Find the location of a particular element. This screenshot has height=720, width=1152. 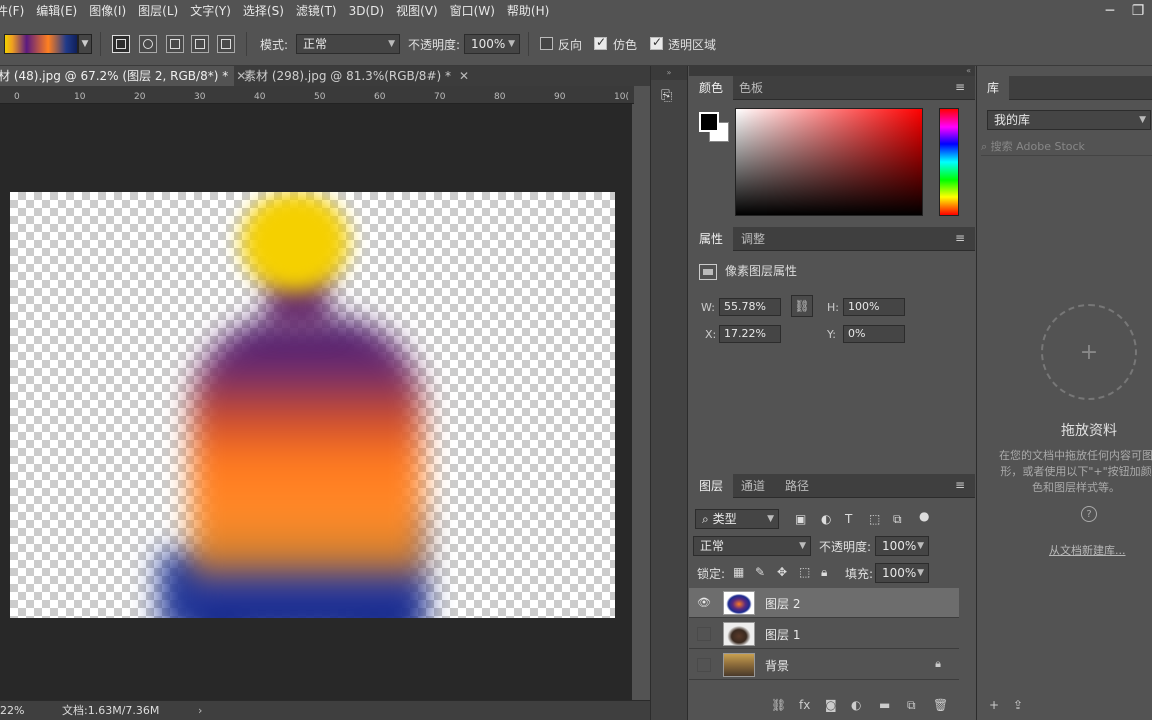

menu-image: 图像(I) is located at coordinates (107, 11).